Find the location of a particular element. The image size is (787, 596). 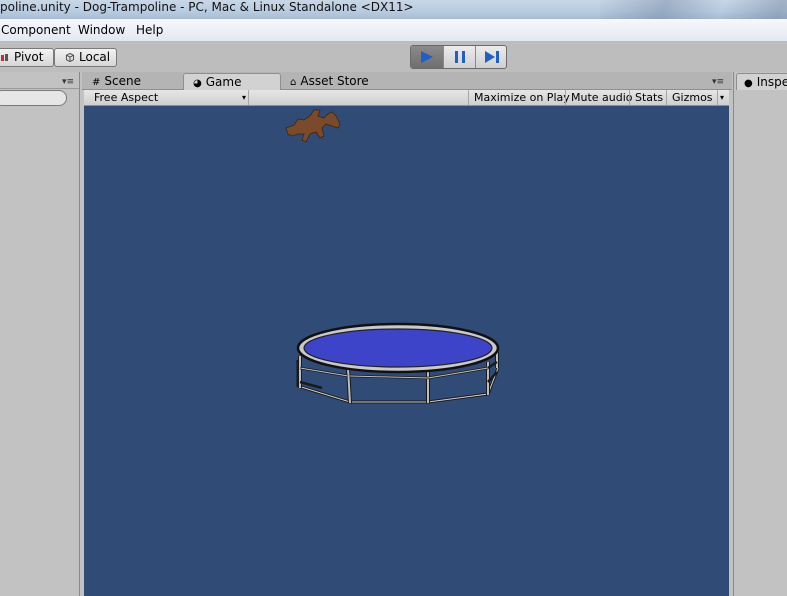

scene-grid-icon: # is located at coordinates (96, 82).